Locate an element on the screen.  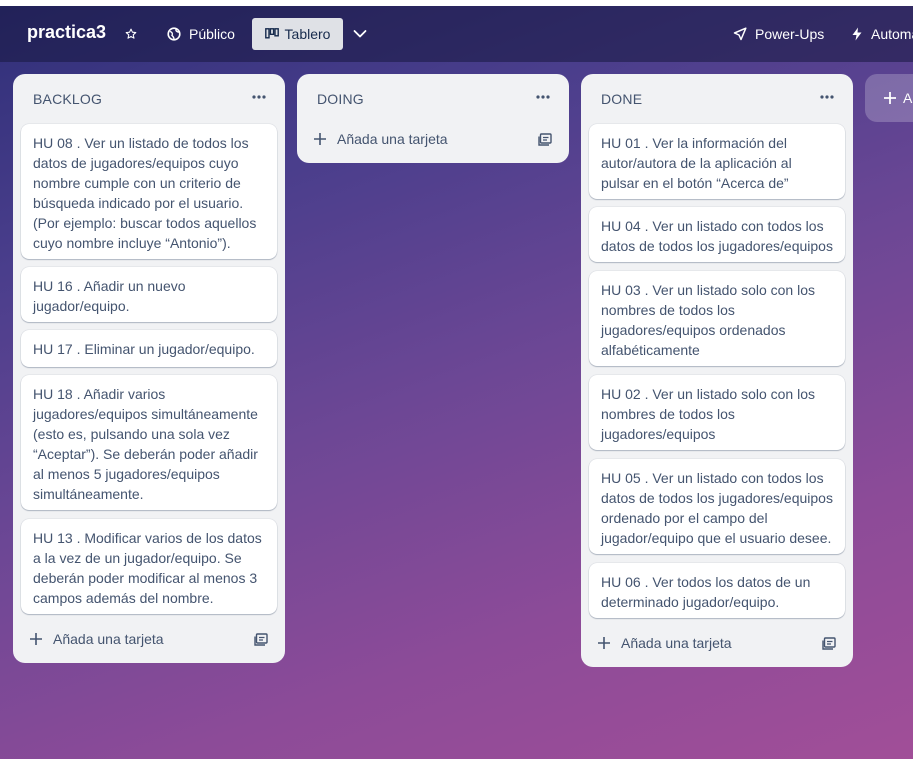
rocket-icon is located at coordinates (740, 34).